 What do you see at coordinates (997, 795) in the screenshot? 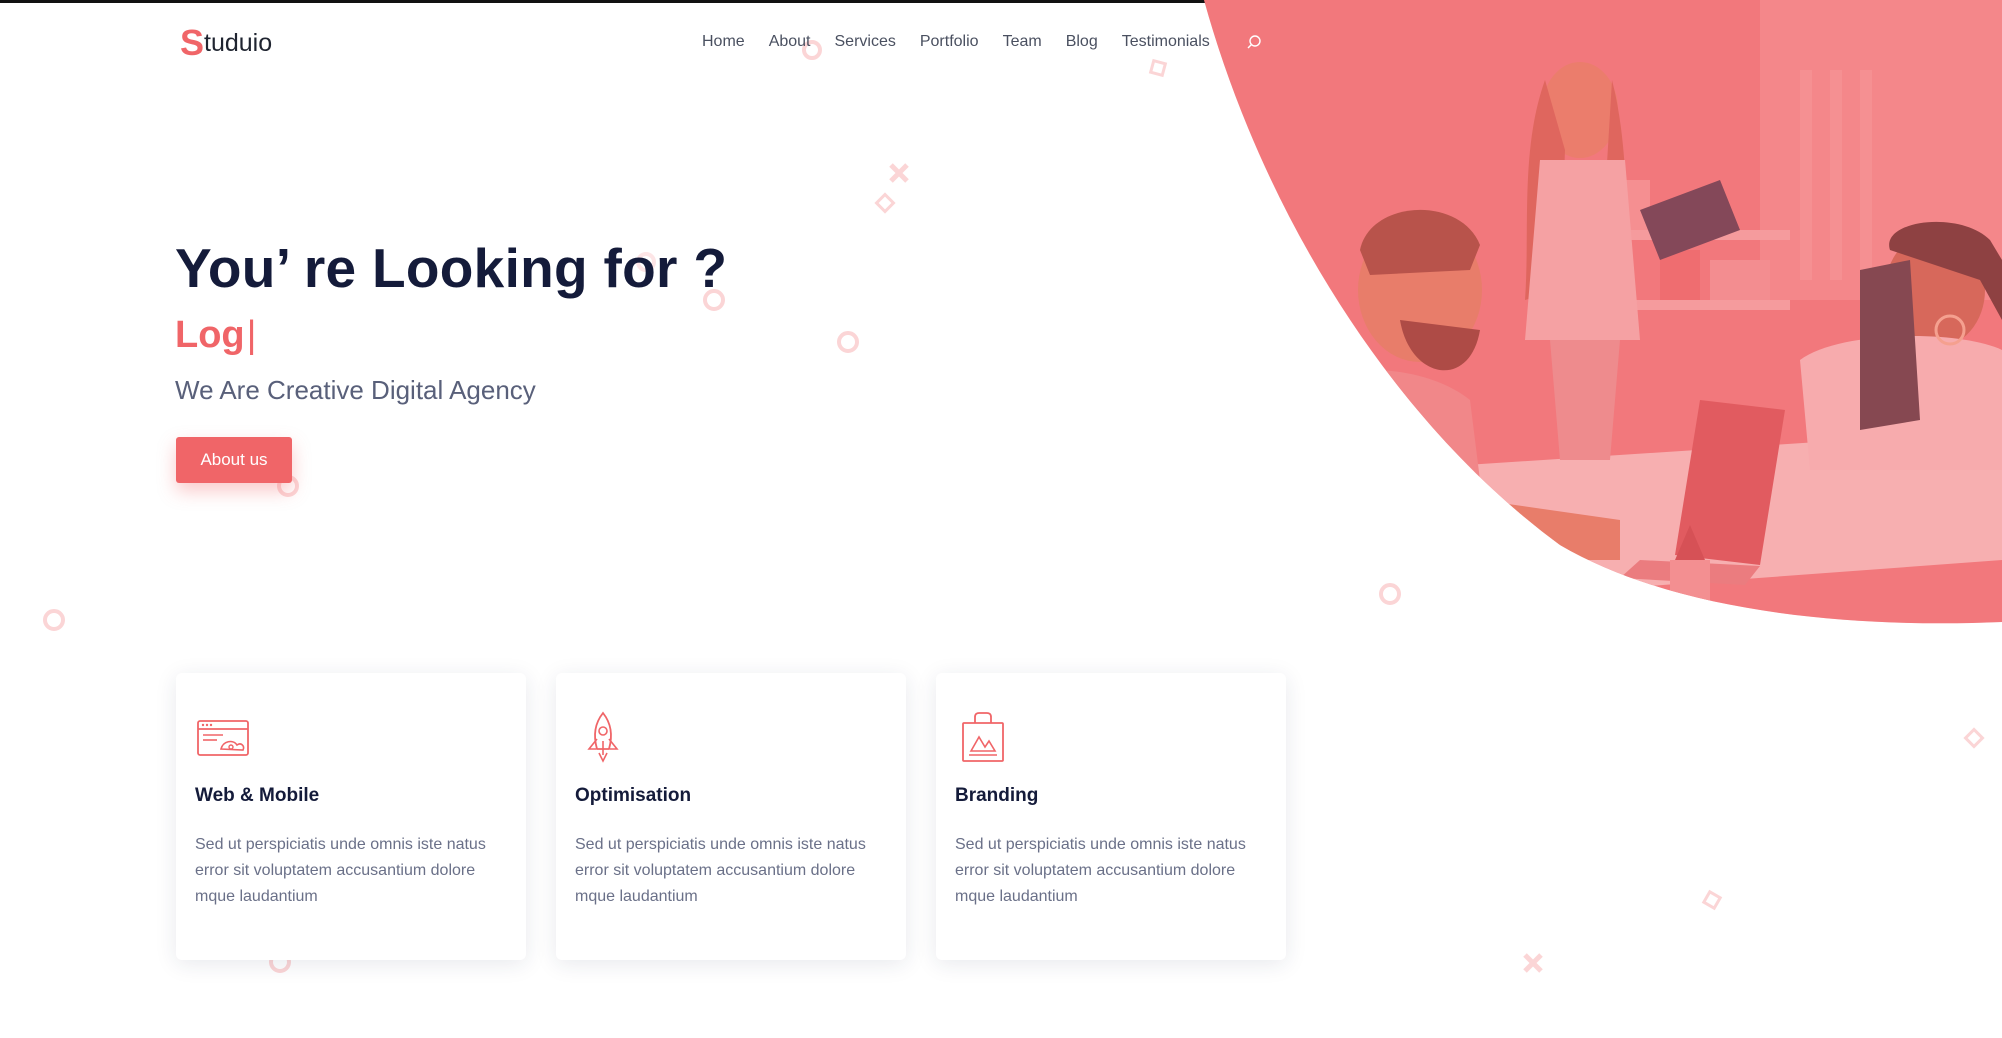
I see `card-title: Branding` at bounding box center [997, 795].